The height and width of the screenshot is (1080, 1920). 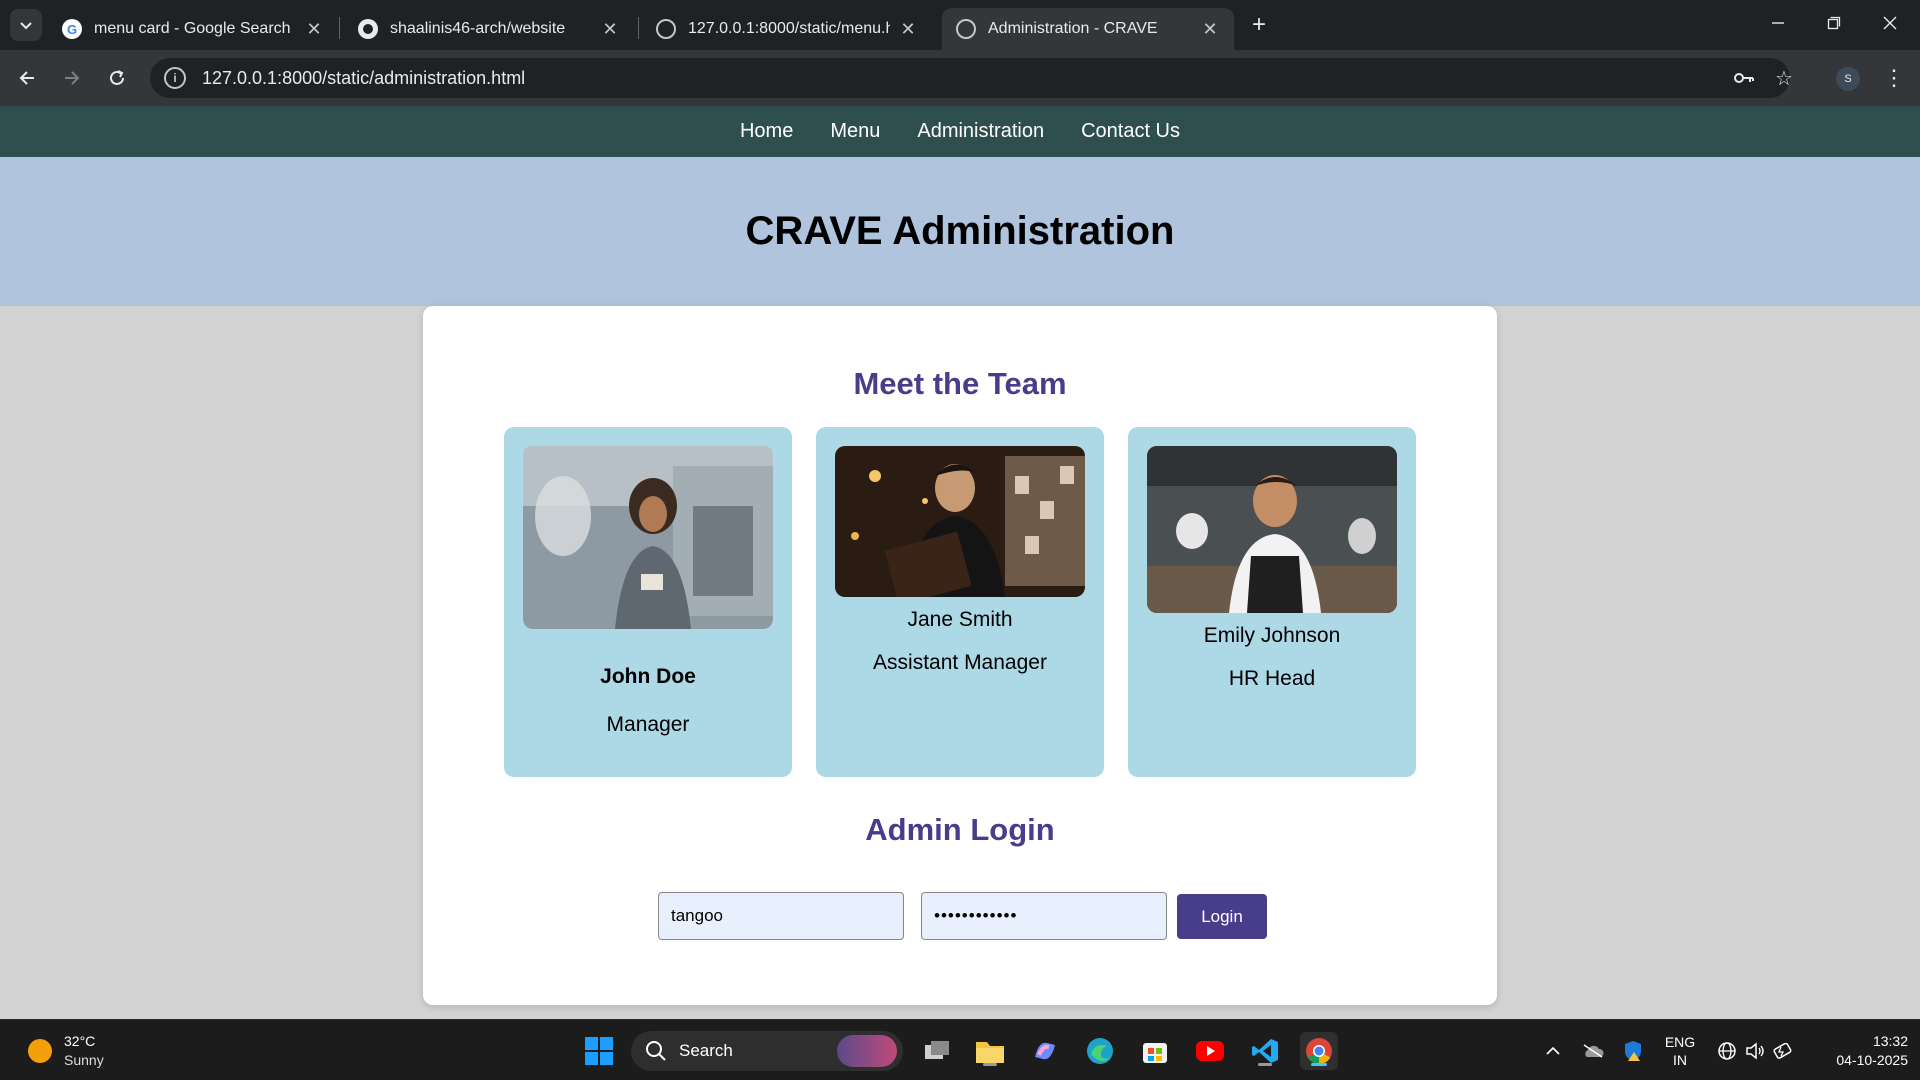 What do you see at coordinates (1860, 1050) in the screenshot?
I see `system-clock: 13:32 04-10-2025` at bounding box center [1860, 1050].